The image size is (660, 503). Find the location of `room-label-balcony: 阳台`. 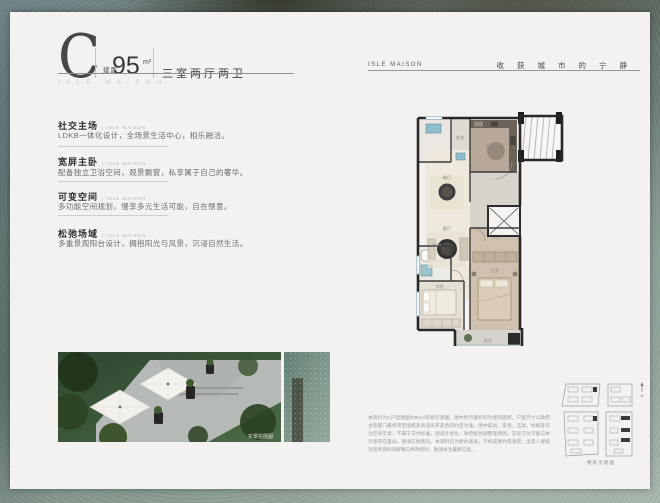

room-label-balcony: 阳台 is located at coordinates (488, 340).